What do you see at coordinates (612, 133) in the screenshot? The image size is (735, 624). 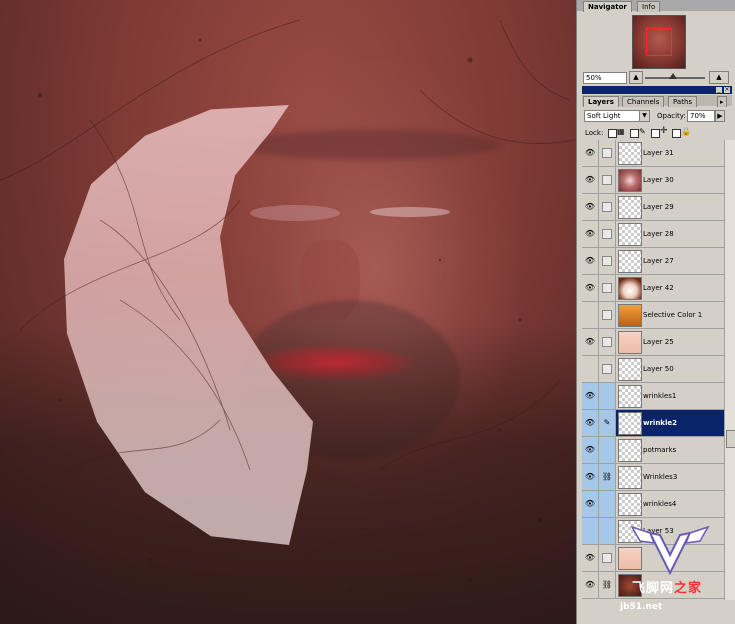 I see `lock-transparency-checkbox` at bounding box center [612, 133].